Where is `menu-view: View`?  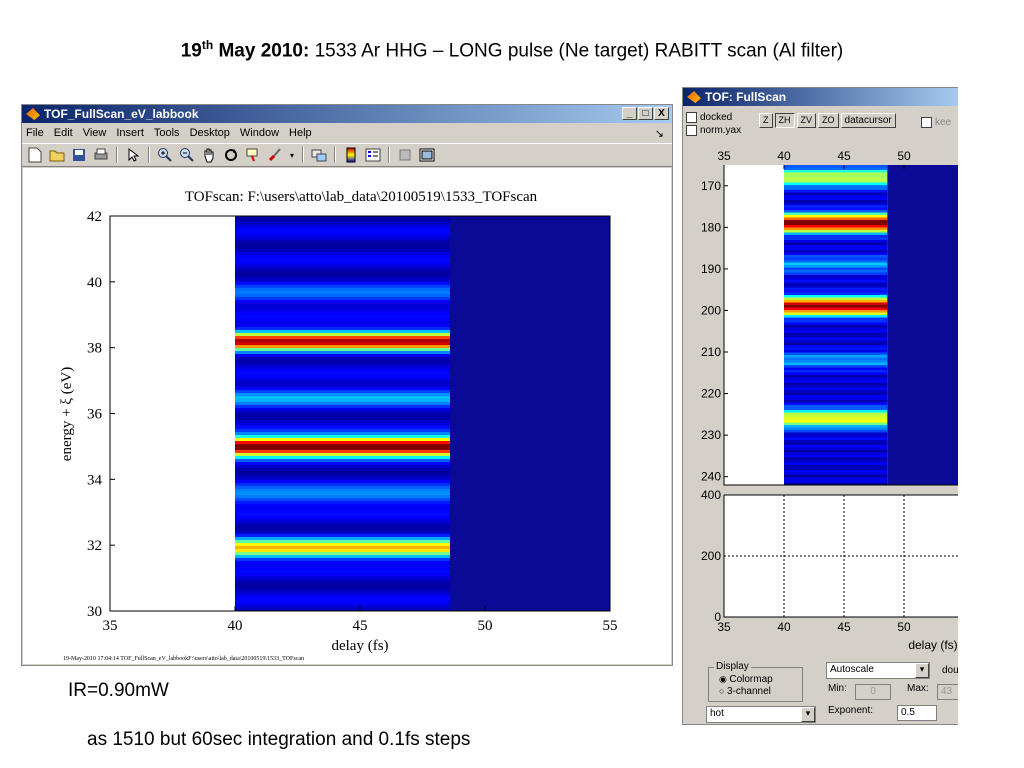
menu-view: View is located at coordinates (95, 133).